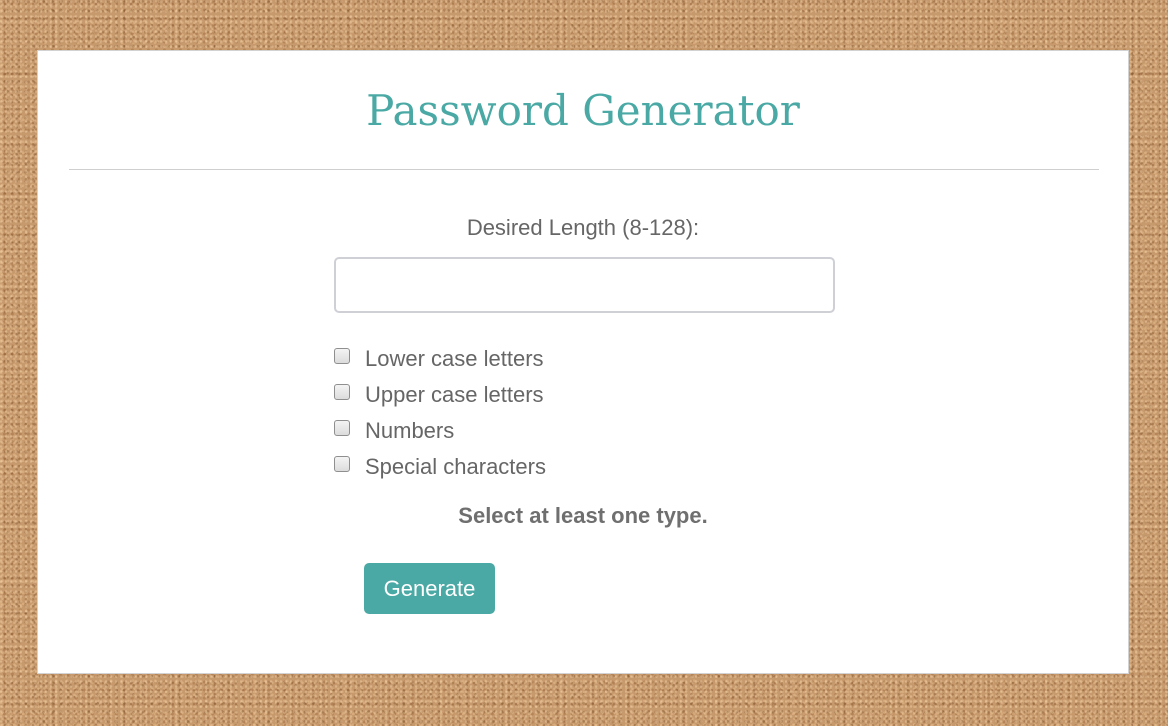 The width and height of the screenshot is (1168, 726). I want to click on option-lowercase: Lower case letters, so click(440, 359).